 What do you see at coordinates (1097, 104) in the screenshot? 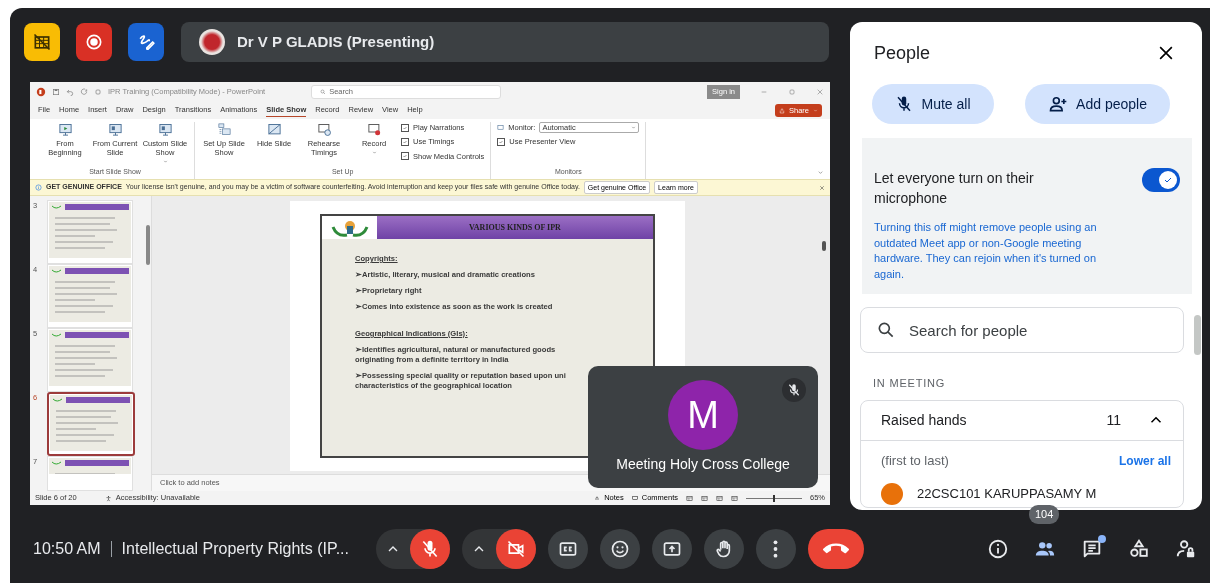
I see `add-people-button: Add people` at bounding box center [1097, 104].